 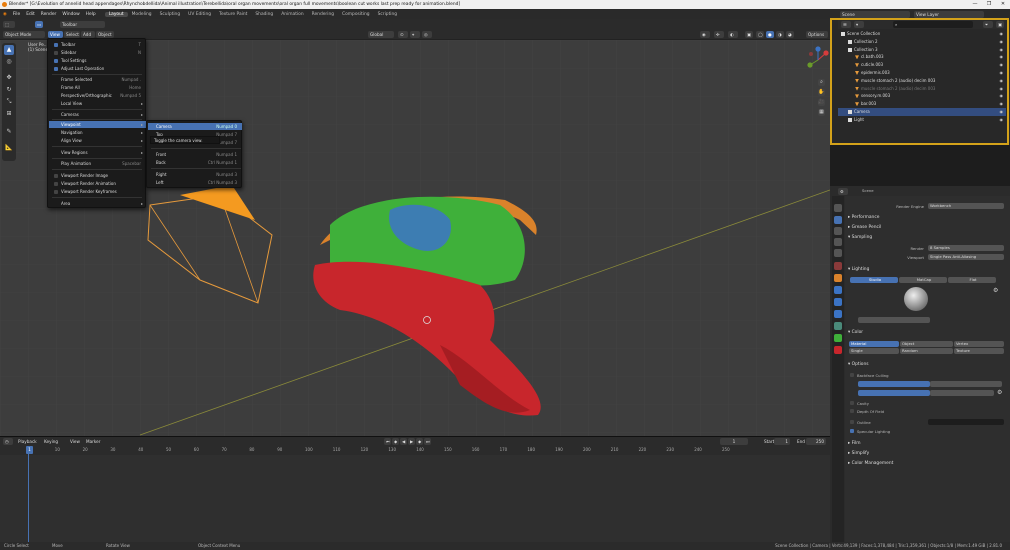 What do you see at coordinates (28, 441) in the screenshot?
I see `menu-playback: Playback` at bounding box center [28, 441].